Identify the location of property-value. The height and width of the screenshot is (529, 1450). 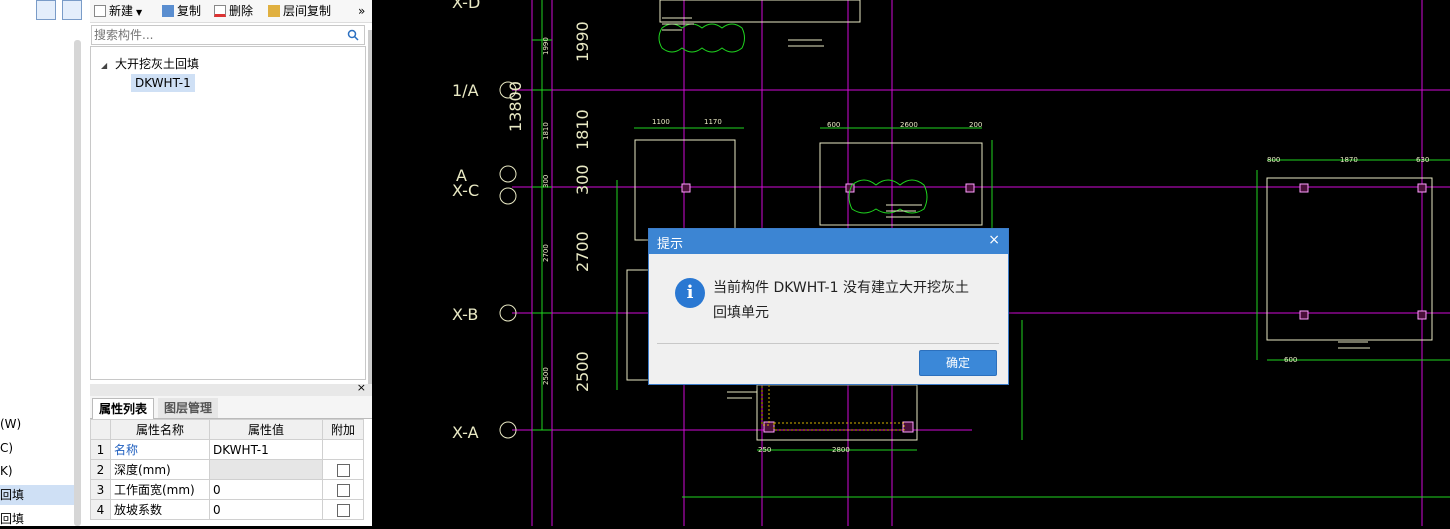
(266, 469).